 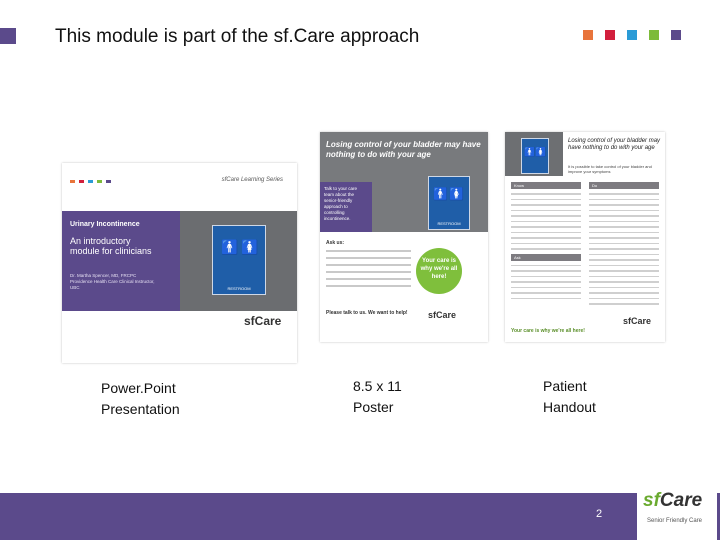 I want to click on know-column: Know Ask, so click(x=546, y=242).